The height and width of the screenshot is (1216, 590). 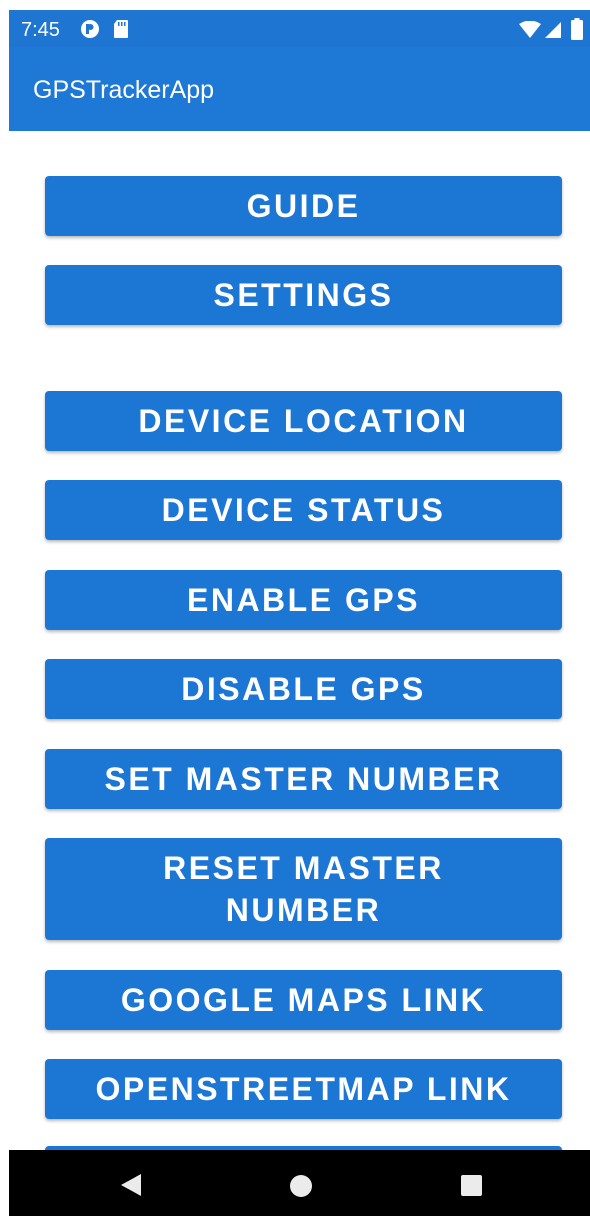 What do you see at coordinates (303, 779) in the screenshot?
I see `set-master-number-button: SET MASTER NUMBER` at bounding box center [303, 779].